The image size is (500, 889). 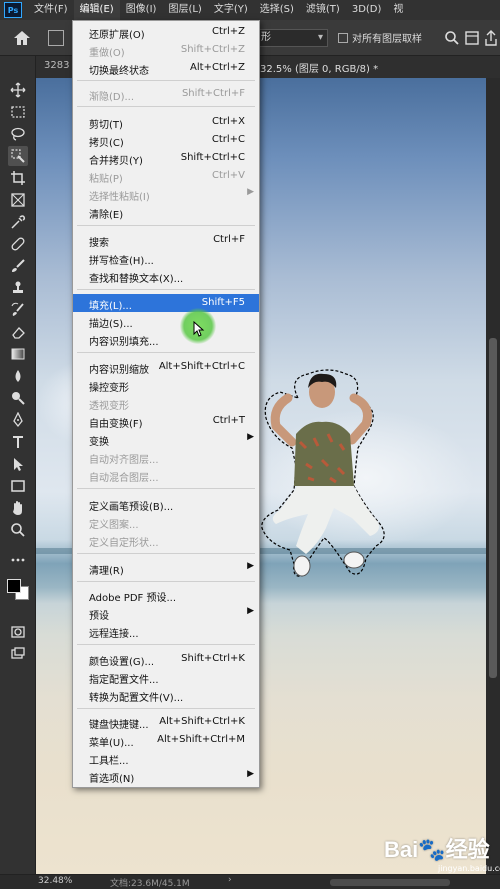 I want to click on menu-item-copy: 拷贝(C) Ctrl+C, so click(x=166, y=140).